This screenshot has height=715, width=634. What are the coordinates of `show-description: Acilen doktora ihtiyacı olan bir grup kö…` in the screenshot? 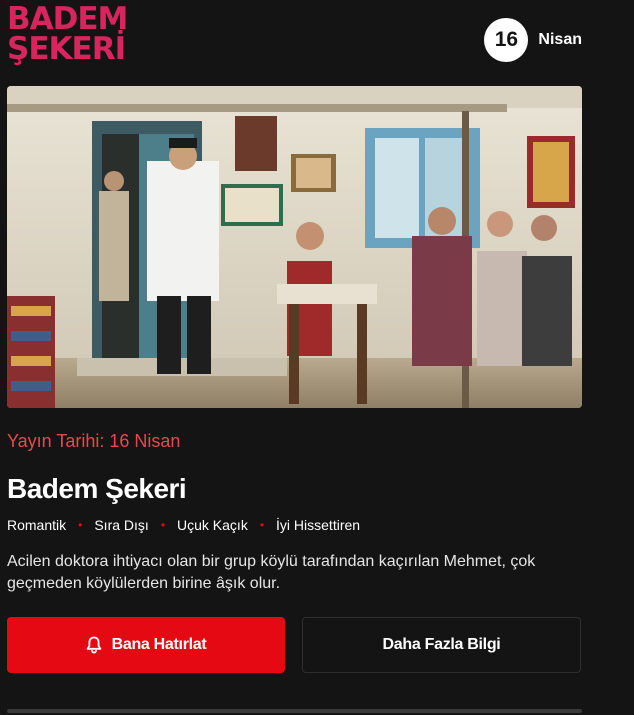 It's located at (271, 572).